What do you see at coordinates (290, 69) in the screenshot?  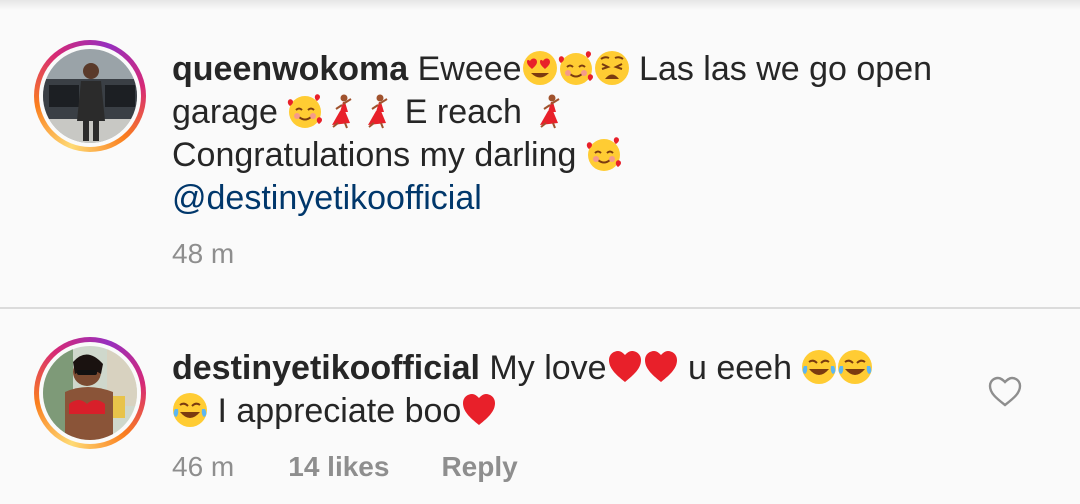 I see `comment-username: queenwokoma` at bounding box center [290, 69].